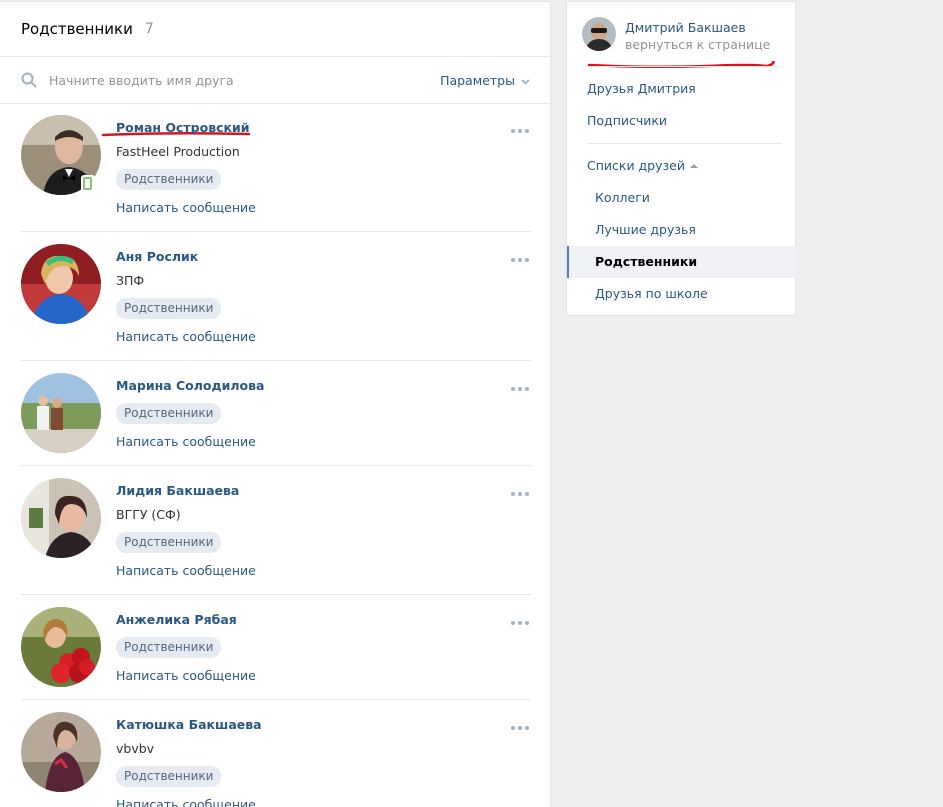 The height and width of the screenshot is (807, 943). I want to click on friend-name: Лидия Бакшаева, so click(177, 490).